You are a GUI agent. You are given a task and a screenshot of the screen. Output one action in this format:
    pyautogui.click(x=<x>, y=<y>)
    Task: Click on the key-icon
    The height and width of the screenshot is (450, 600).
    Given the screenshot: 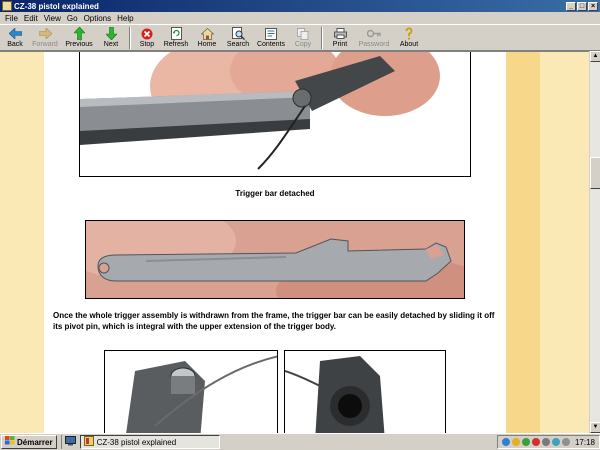 What is the action you would take?
    pyautogui.click(x=374, y=33)
    